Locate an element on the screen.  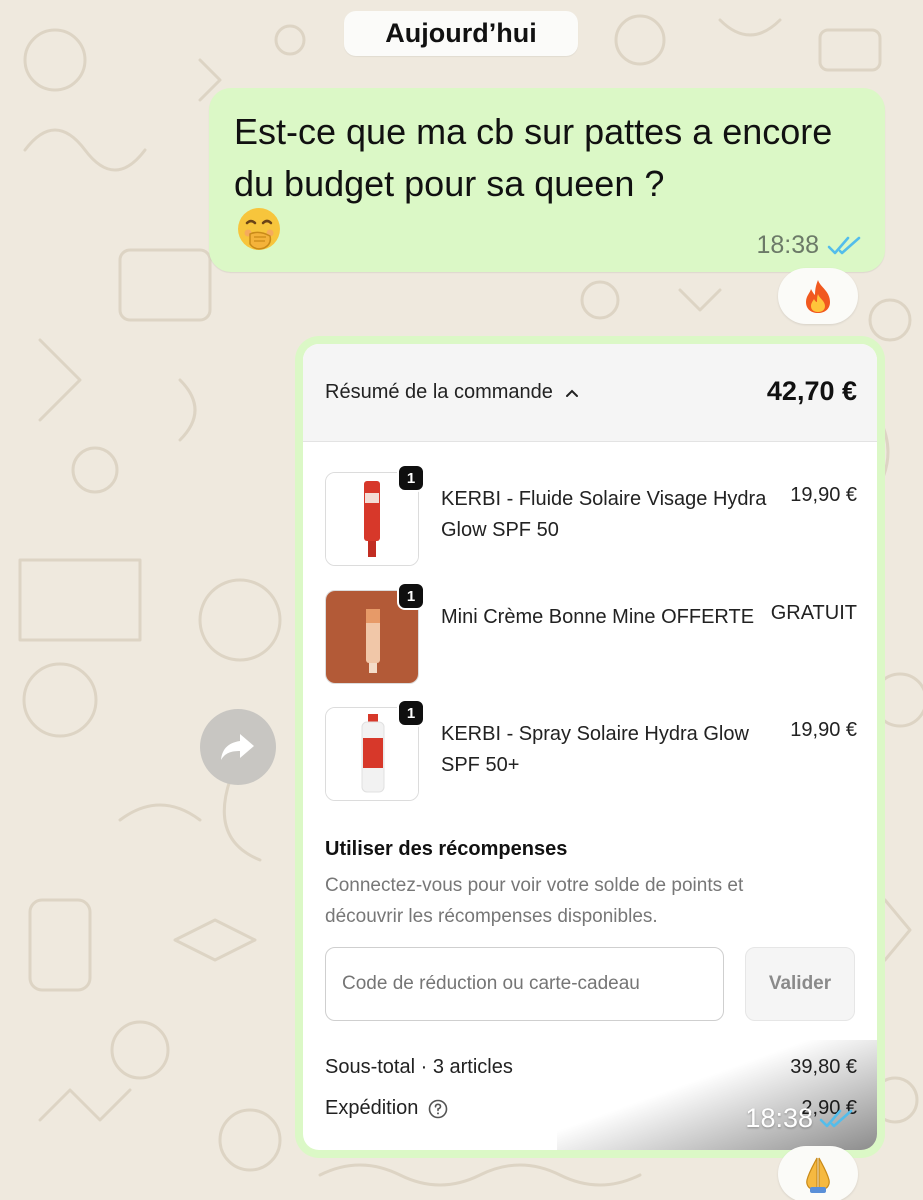
validate-button: Valider is located at coordinates (800, 984).